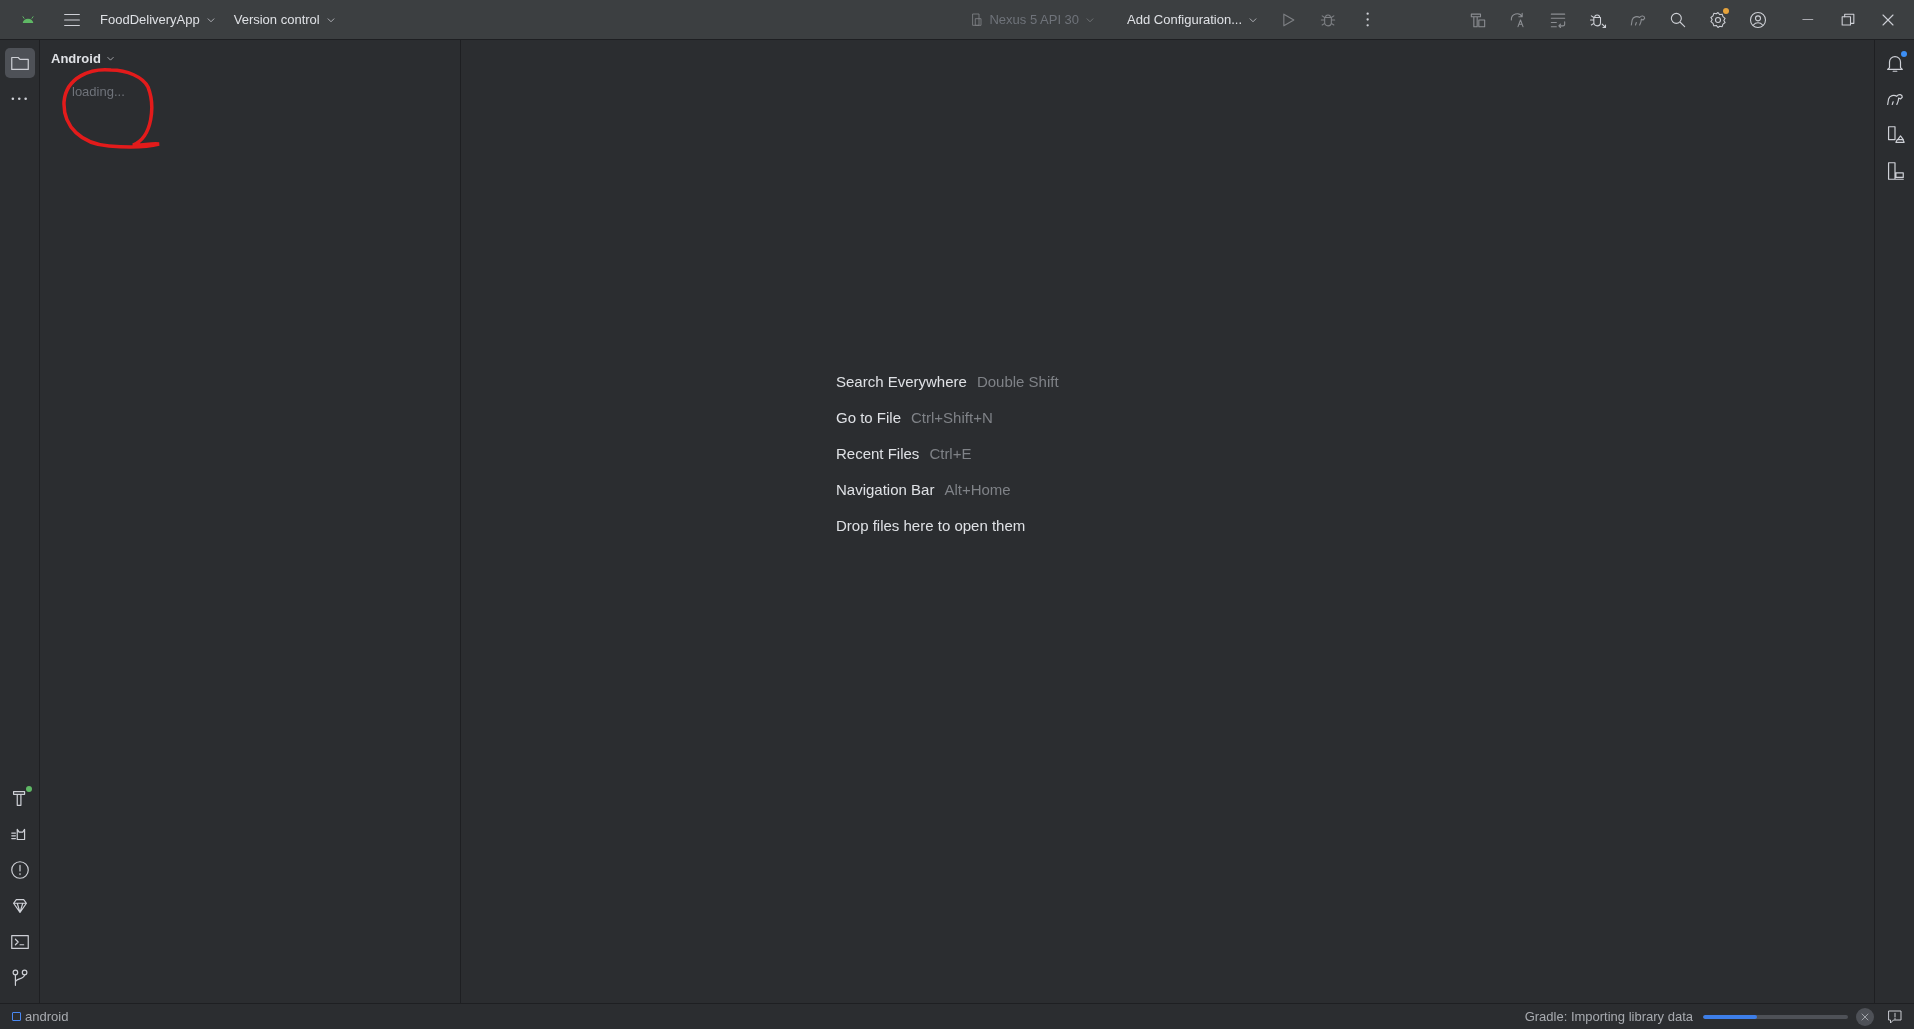 This screenshot has width=1914, height=1029. I want to click on feedback-button, so click(1895, 1016).